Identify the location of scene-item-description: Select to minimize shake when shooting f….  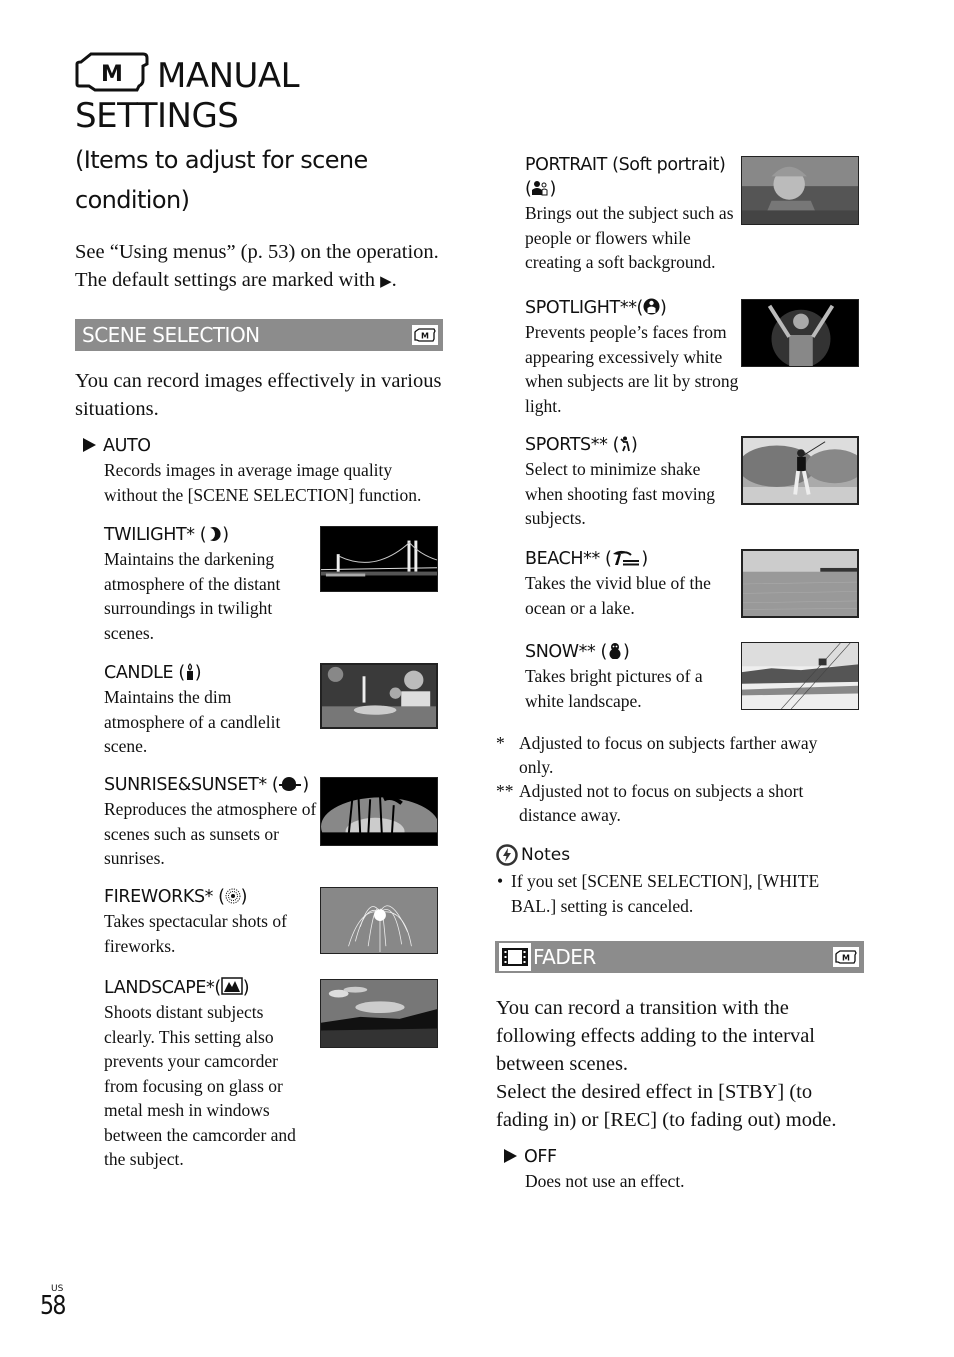
(620, 493).